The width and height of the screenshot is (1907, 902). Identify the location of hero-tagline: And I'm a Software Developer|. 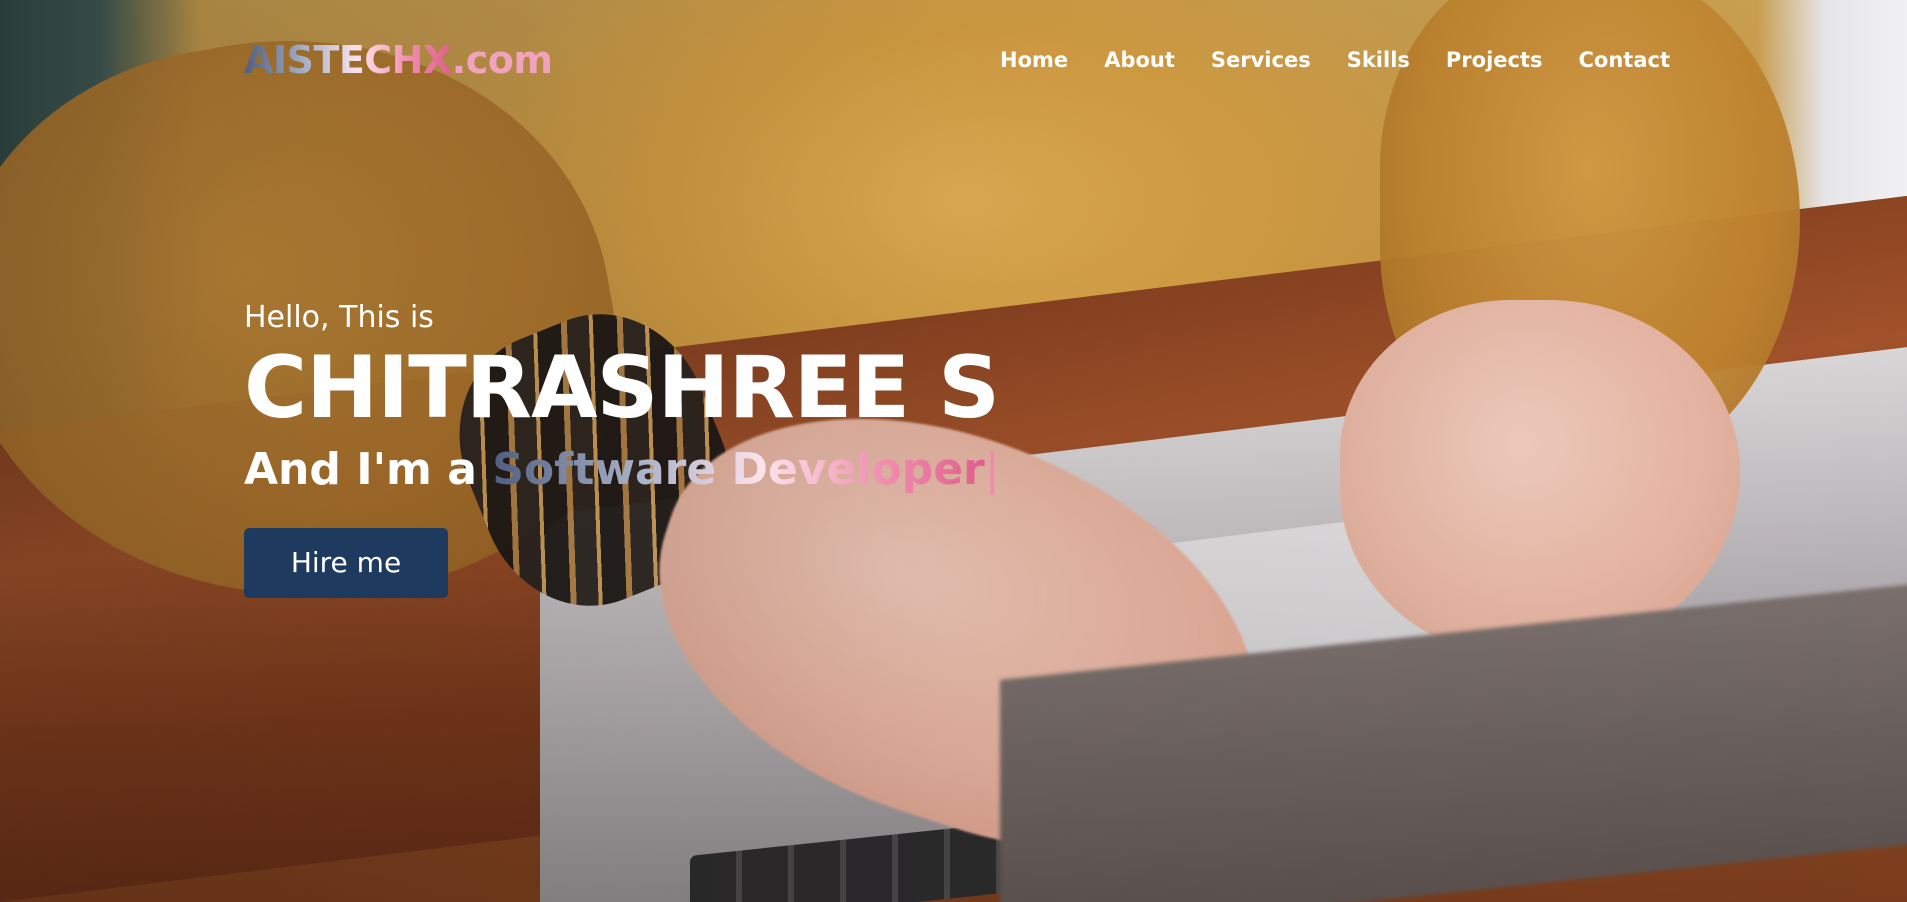
(622, 470).